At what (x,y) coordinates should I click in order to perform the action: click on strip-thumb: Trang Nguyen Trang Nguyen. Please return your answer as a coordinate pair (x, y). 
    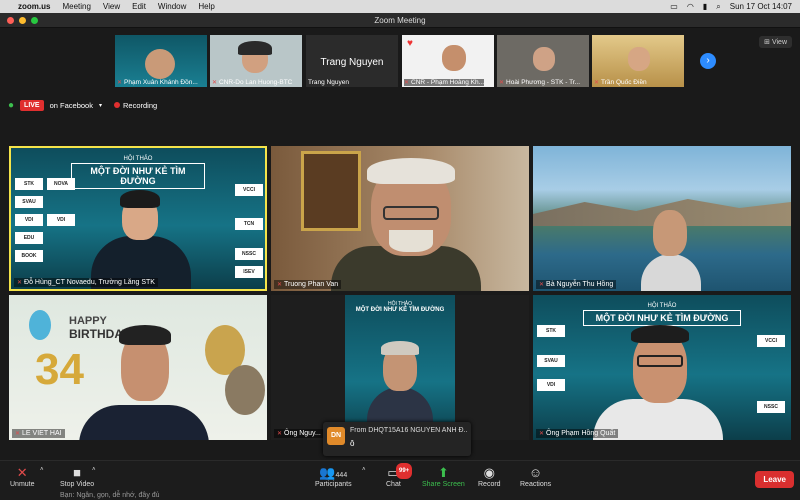
    Looking at the image, I should click on (352, 61).